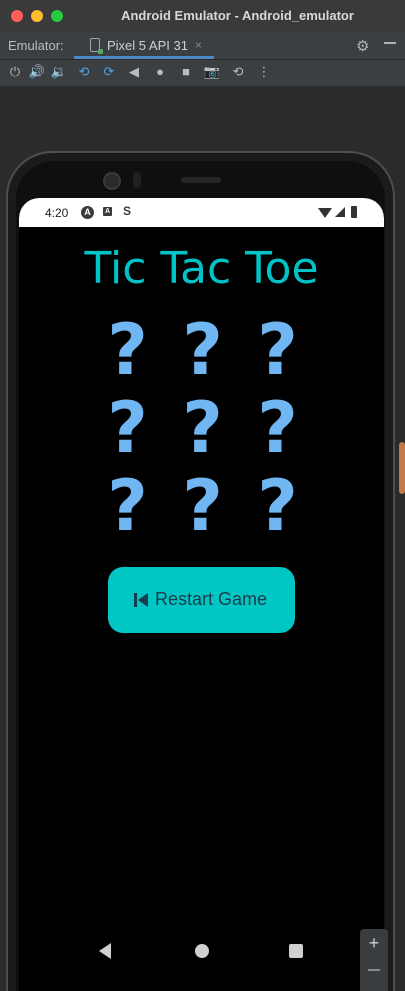 The height and width of the screenshot is (991, 405). Describe the element at coordinates (374, 970) in the screenshot. I see `zoom-out-button` at that location.